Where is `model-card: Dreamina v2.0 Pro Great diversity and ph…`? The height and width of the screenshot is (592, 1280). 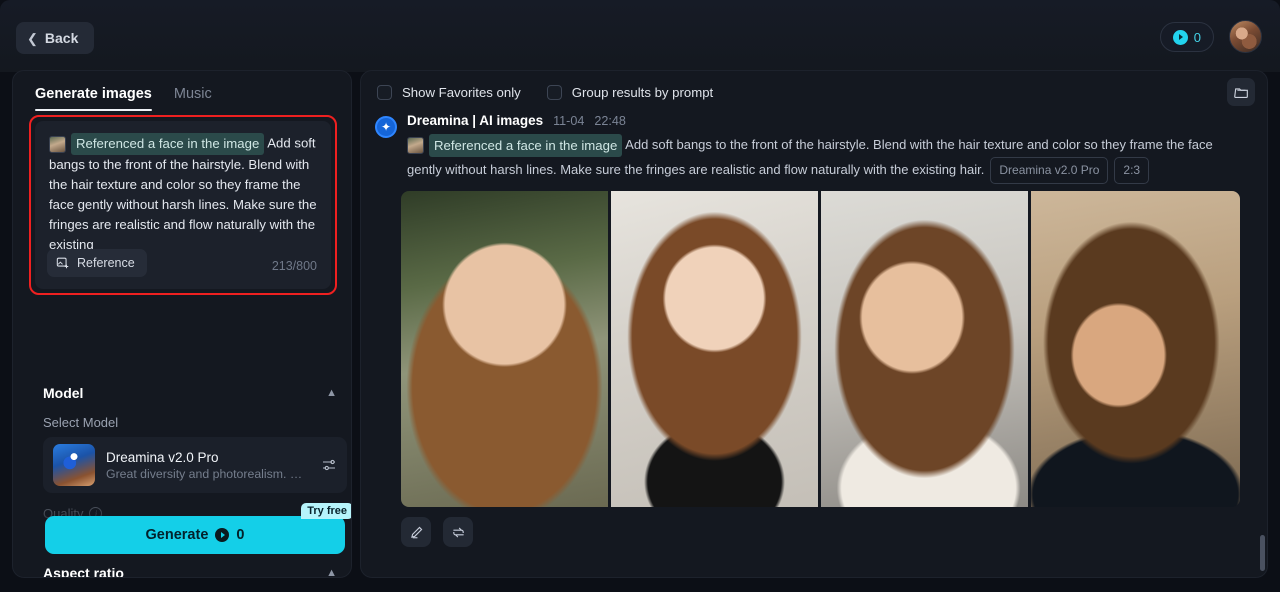
model-card: Dreamina v2.0 Pro Great diversity and ph… is located at coordinates (195, 465).